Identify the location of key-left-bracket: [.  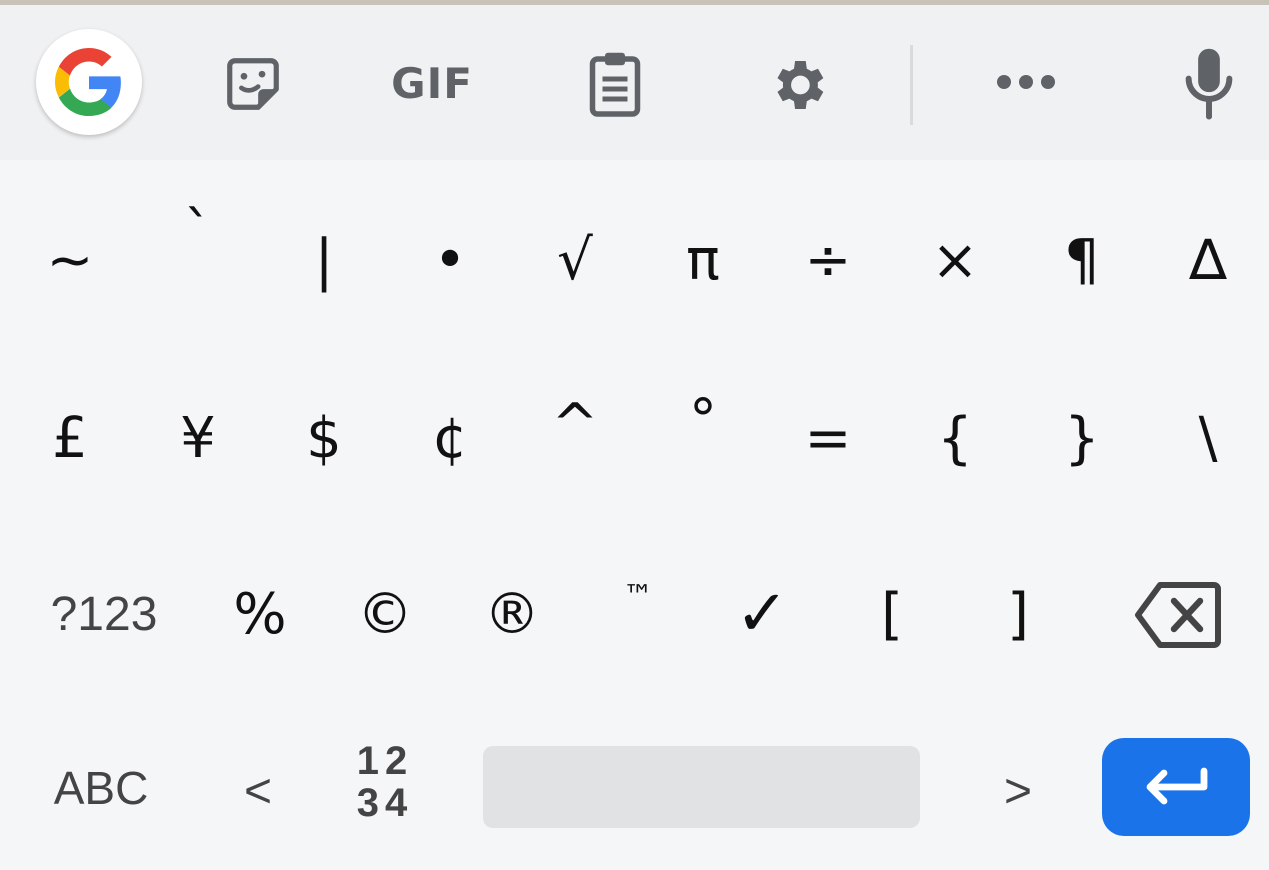
(892, 614).